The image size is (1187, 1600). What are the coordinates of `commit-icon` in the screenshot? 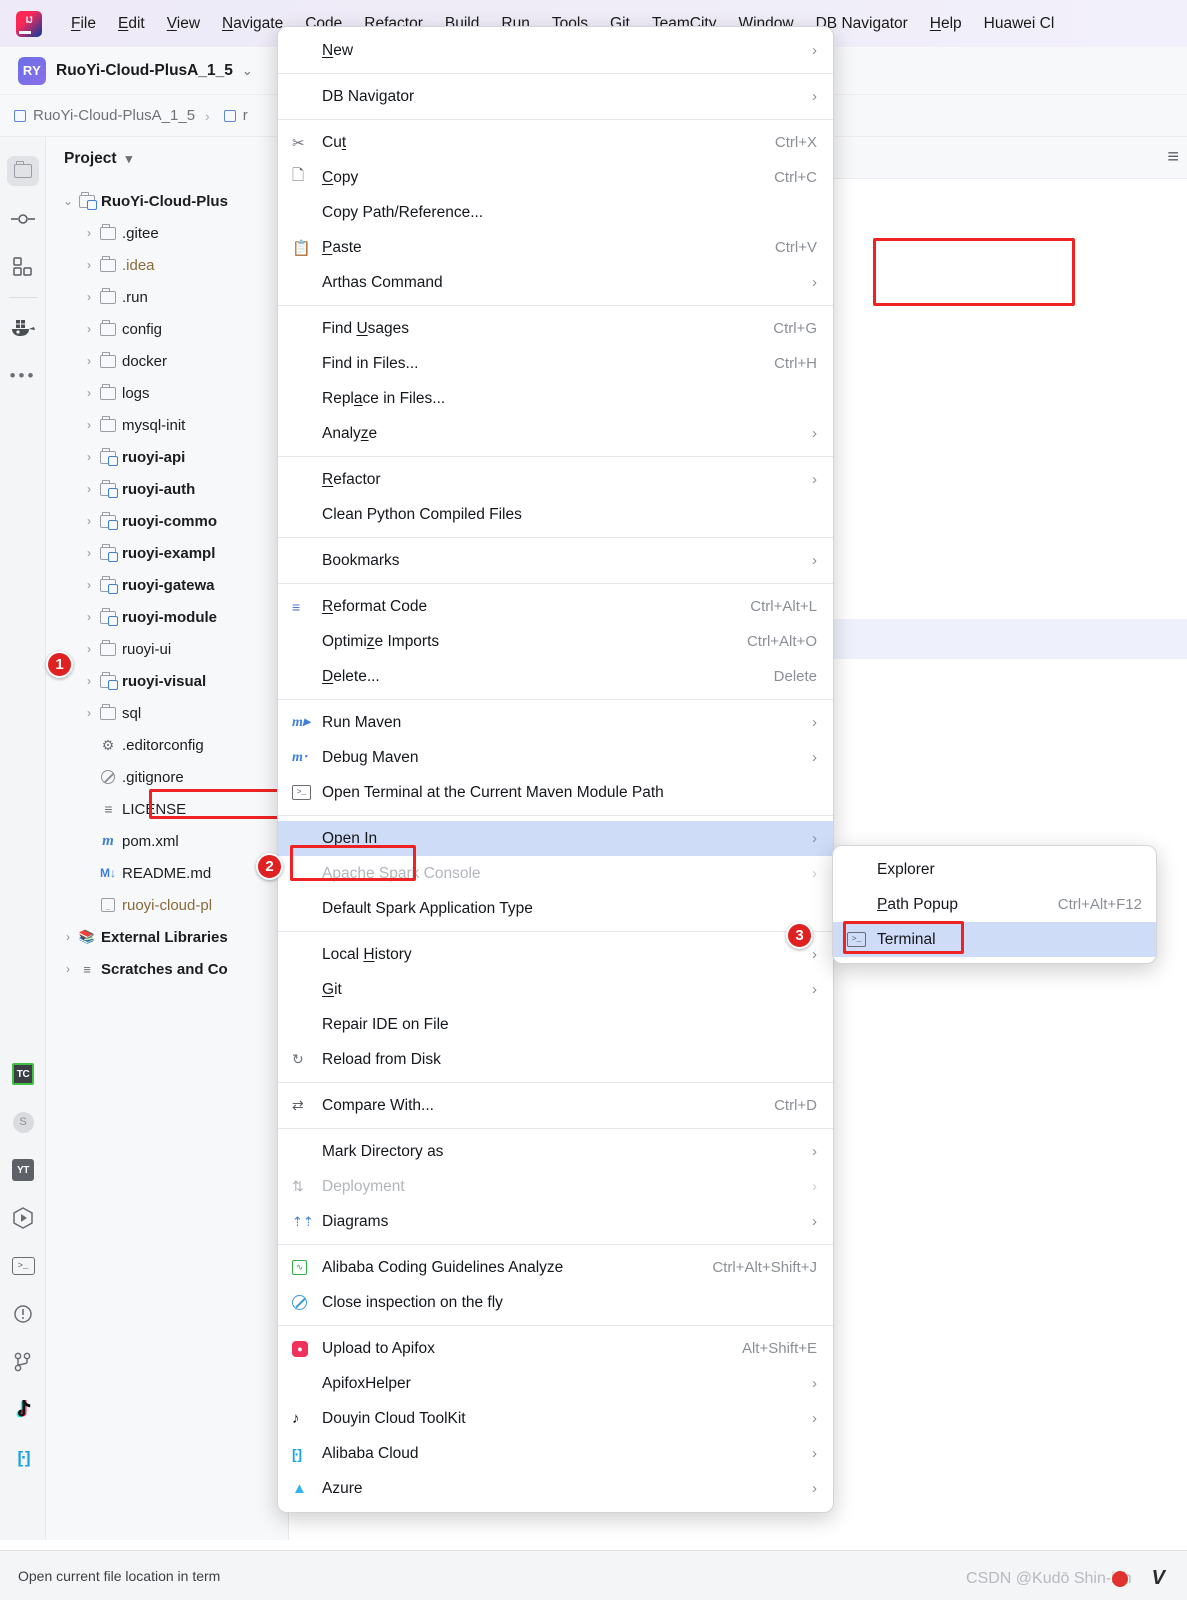 It's located at (23, 219).